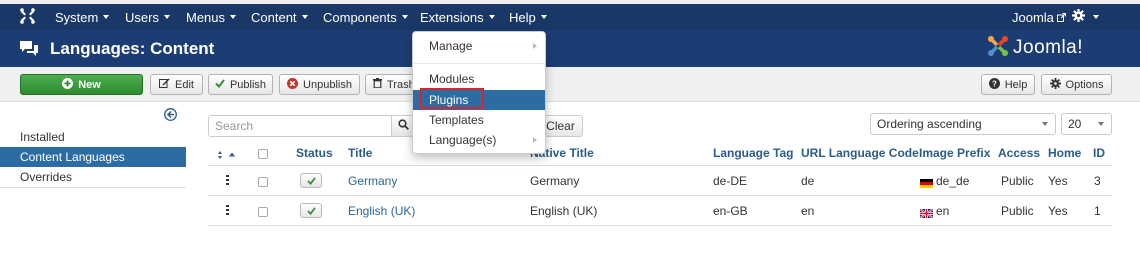 This screenshot has height=270, width=1140. I want to click on sidebar-divider, so click(93, 187).